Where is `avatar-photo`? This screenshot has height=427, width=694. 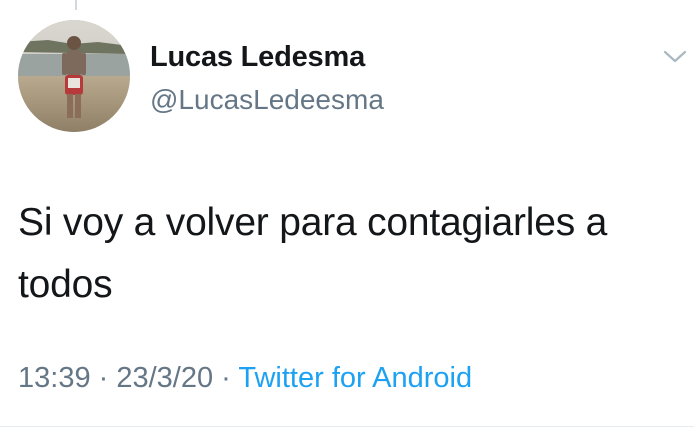
avatar-photo is located at coordinates (74, 76).